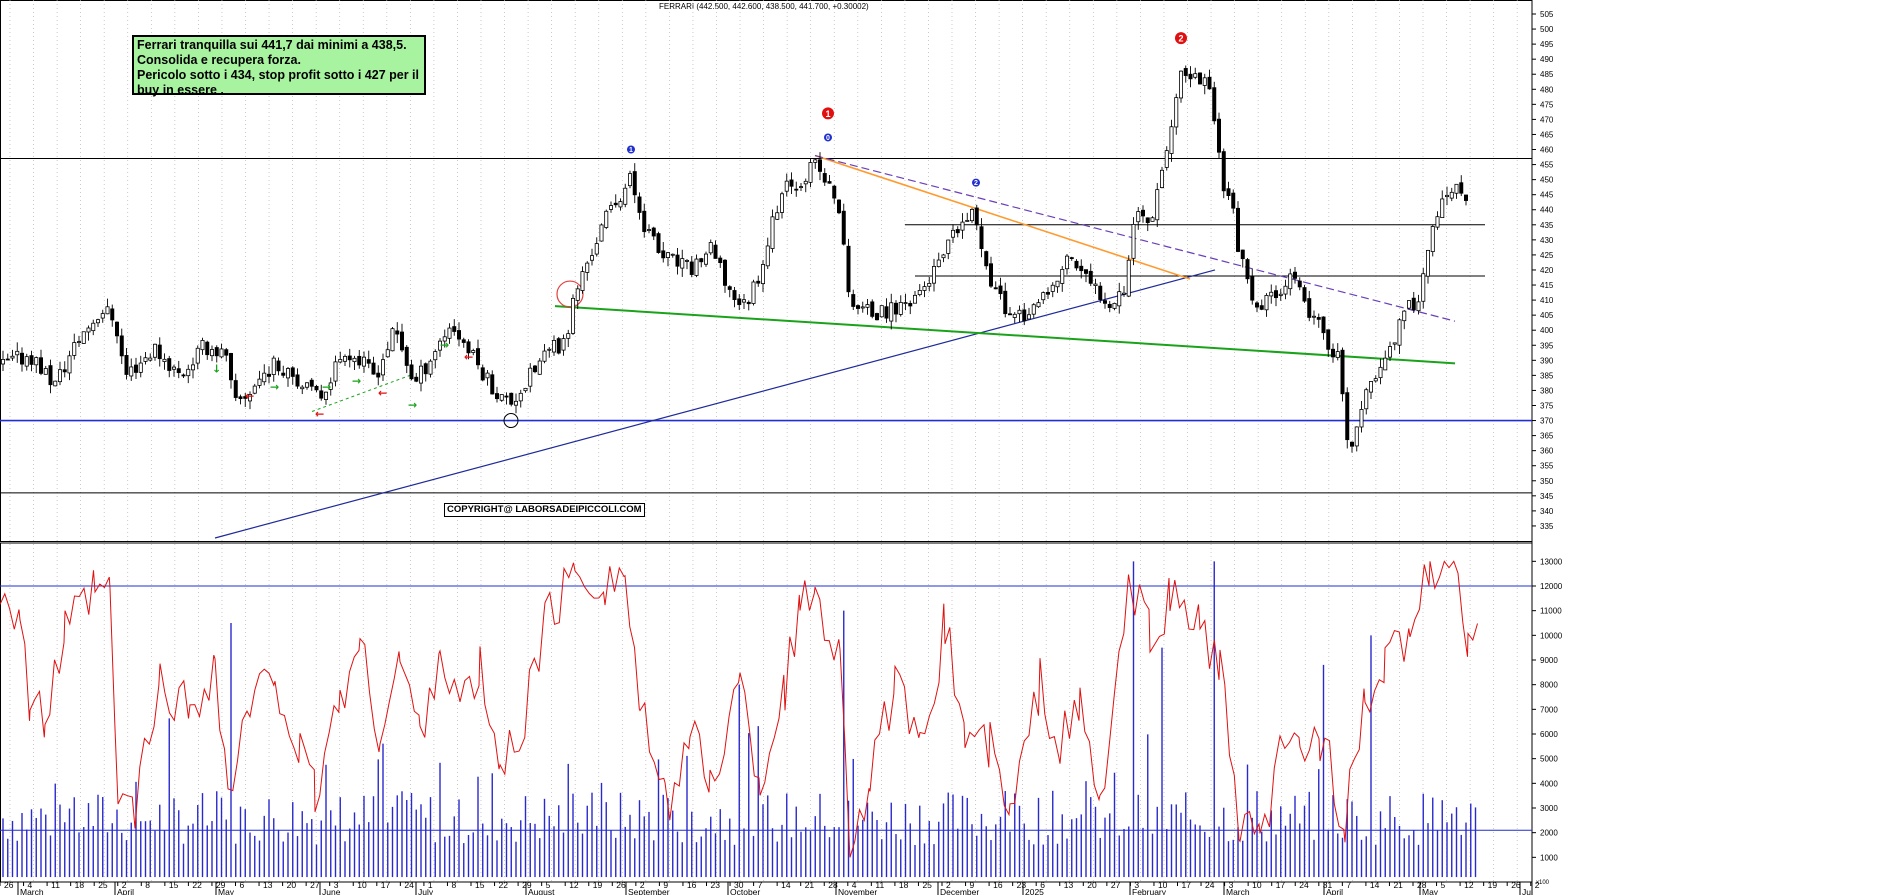 This screenshot has height=895, width=1890. Describe the element at coordinates (1547, 104) in the screenshot. I see `price-tick-label: 475` at that location.